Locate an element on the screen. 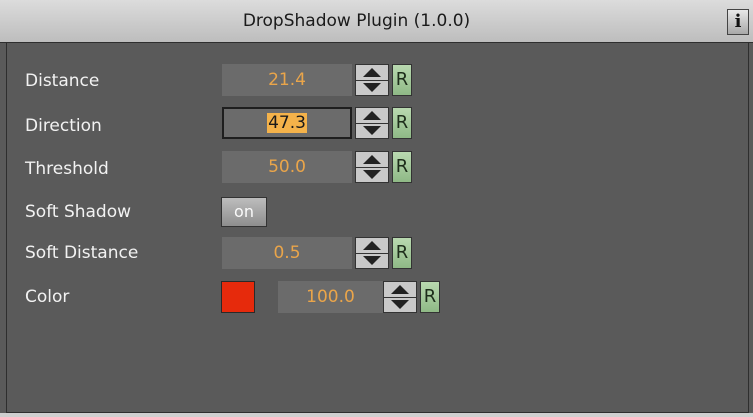  direction-field: 47.3 is located at coordinates (287, 123).